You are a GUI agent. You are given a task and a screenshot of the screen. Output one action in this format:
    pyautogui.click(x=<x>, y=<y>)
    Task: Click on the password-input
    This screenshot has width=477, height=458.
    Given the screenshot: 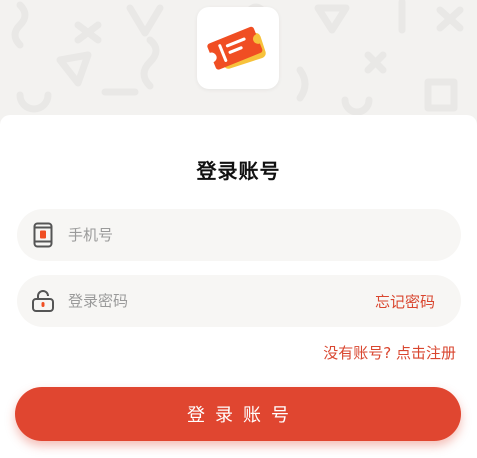 What is the action you would take?
    pyautogui.click(x=221, y=301)
    